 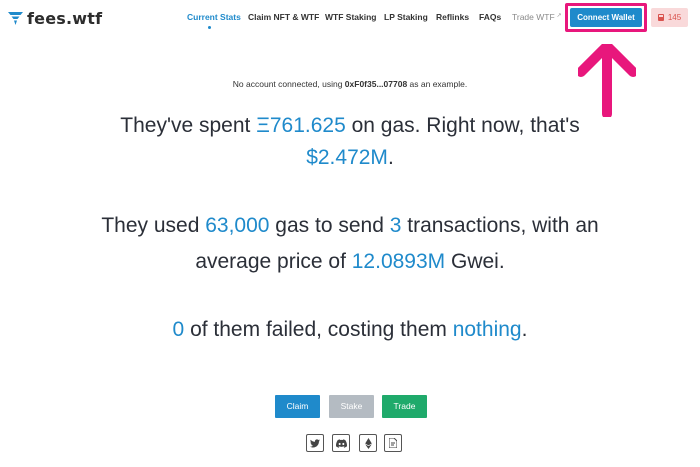 What do you see at coordinates (395, 225) in the screenshot?
I see `tx-count-value: 3` at bounding box center [395, 225].